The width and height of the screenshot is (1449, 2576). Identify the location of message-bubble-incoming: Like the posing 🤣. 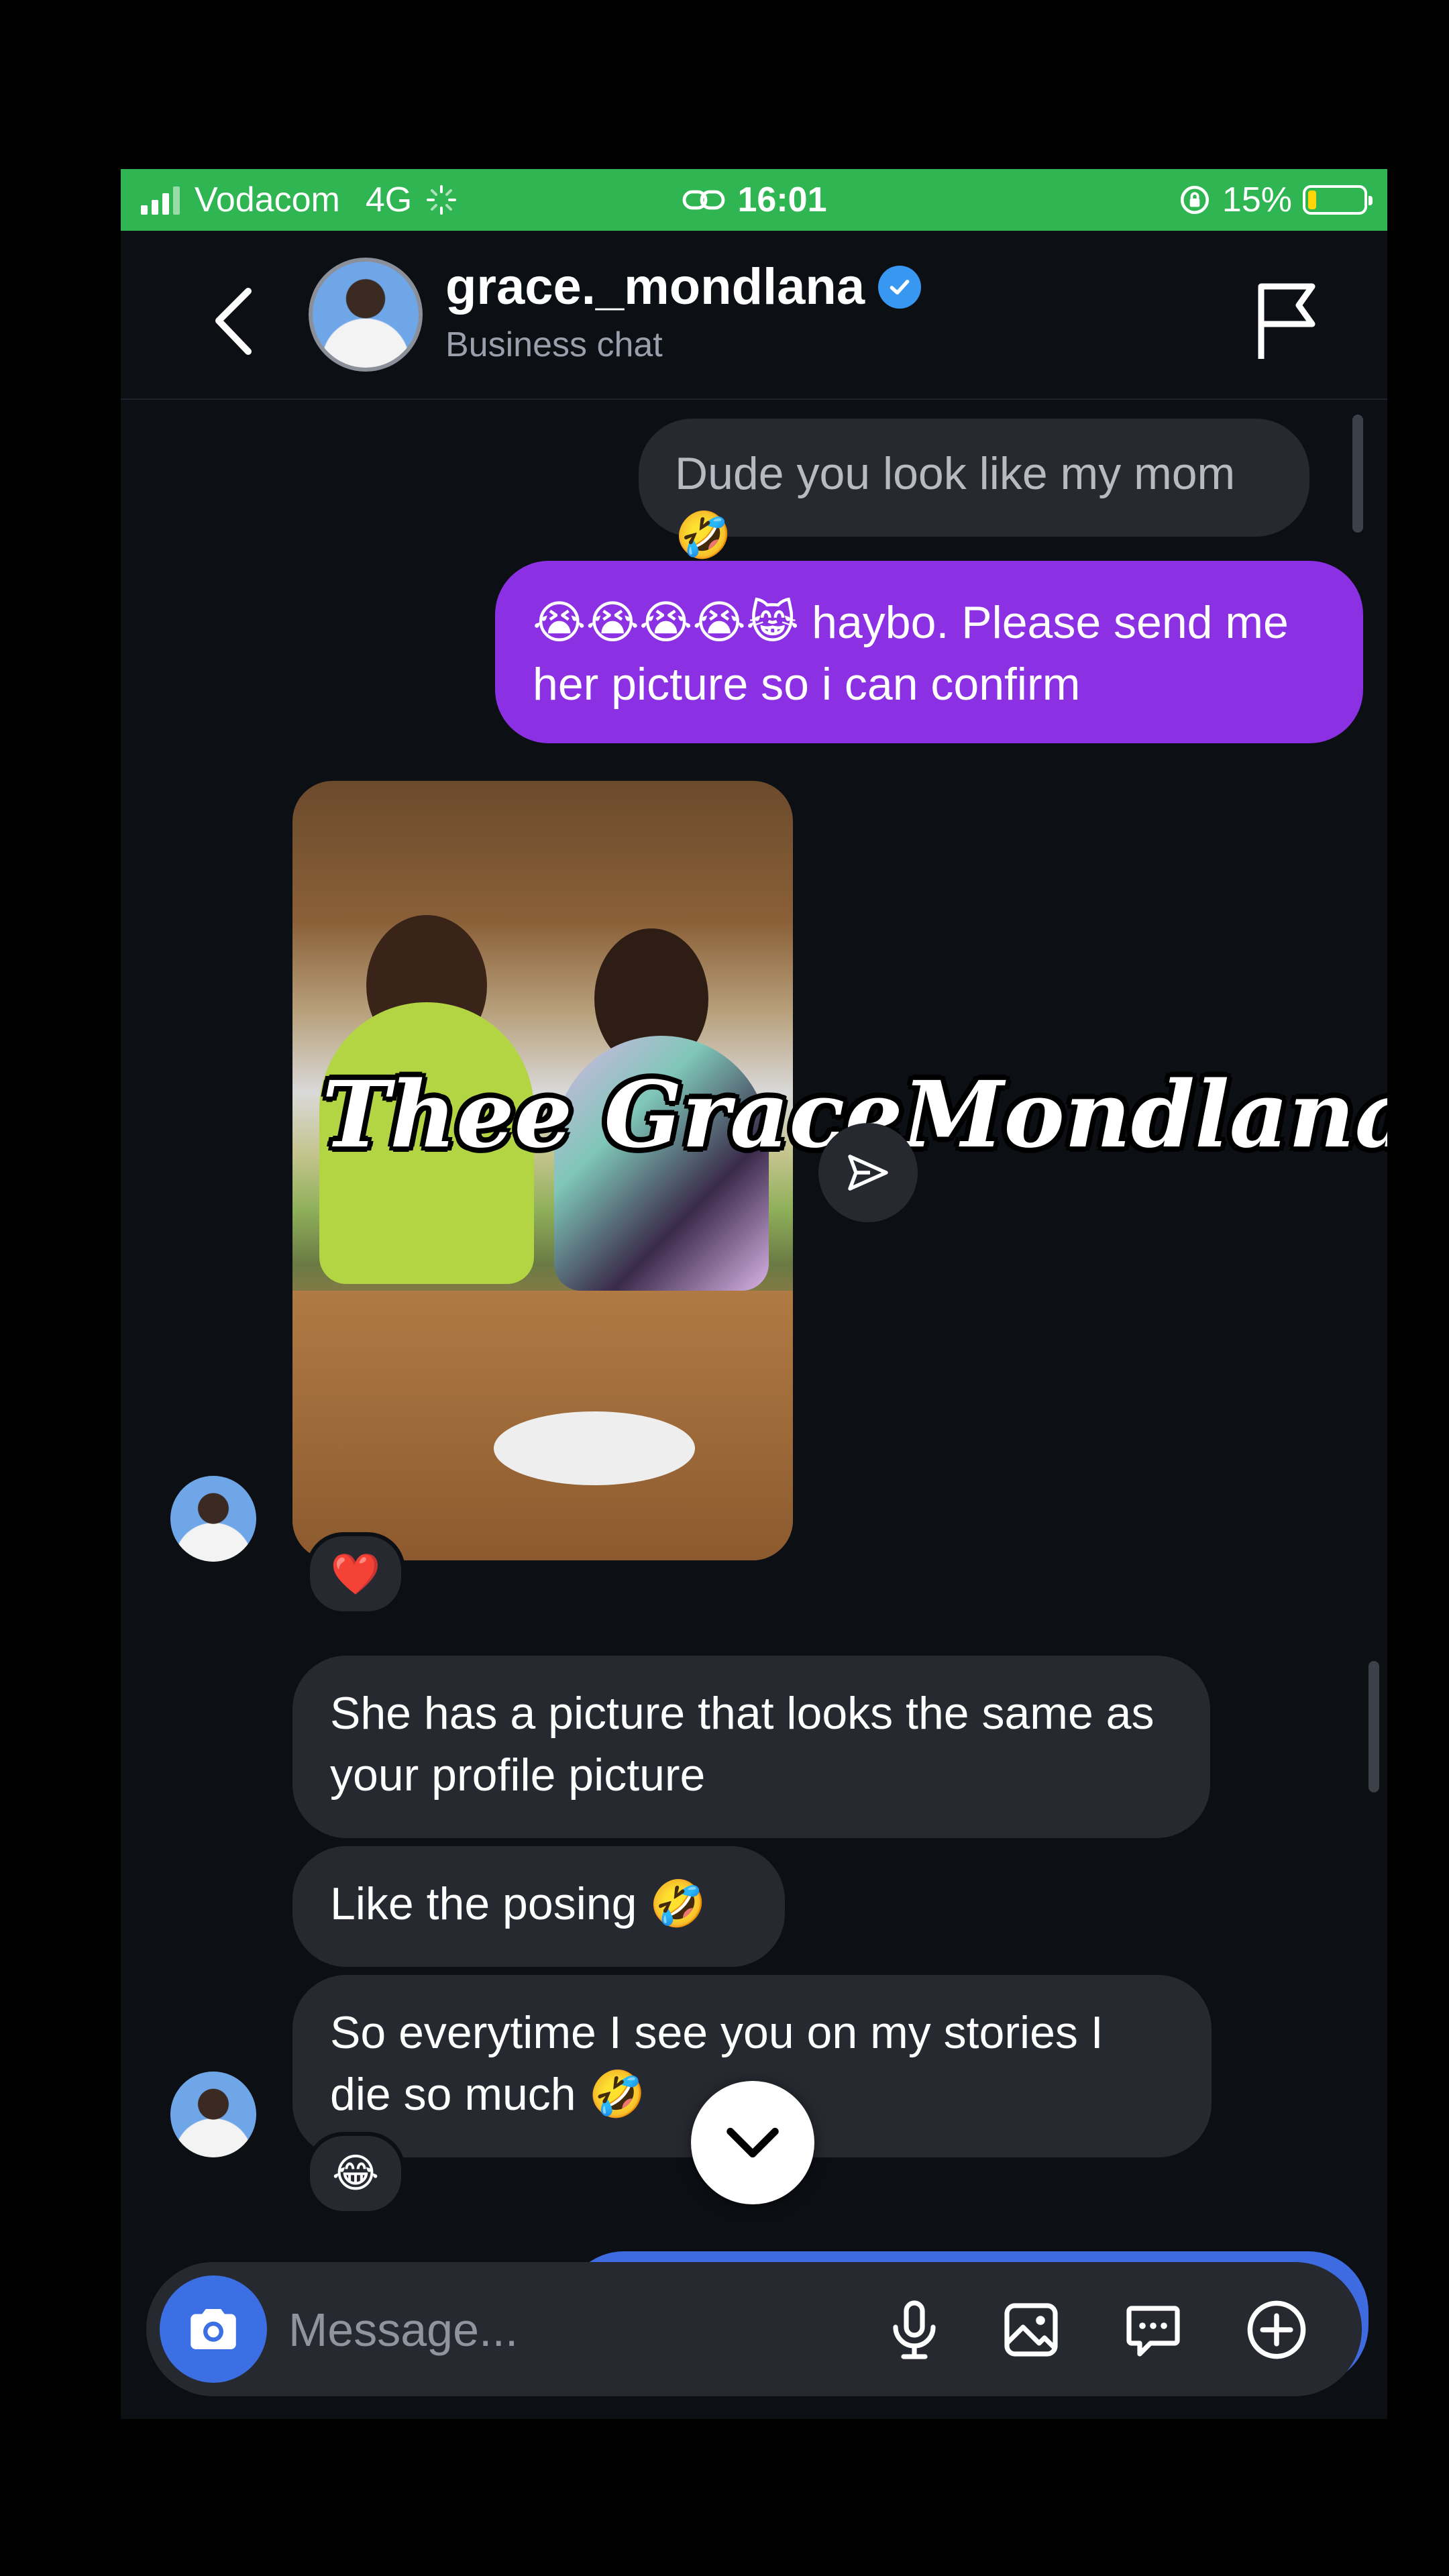
(538, 1906).